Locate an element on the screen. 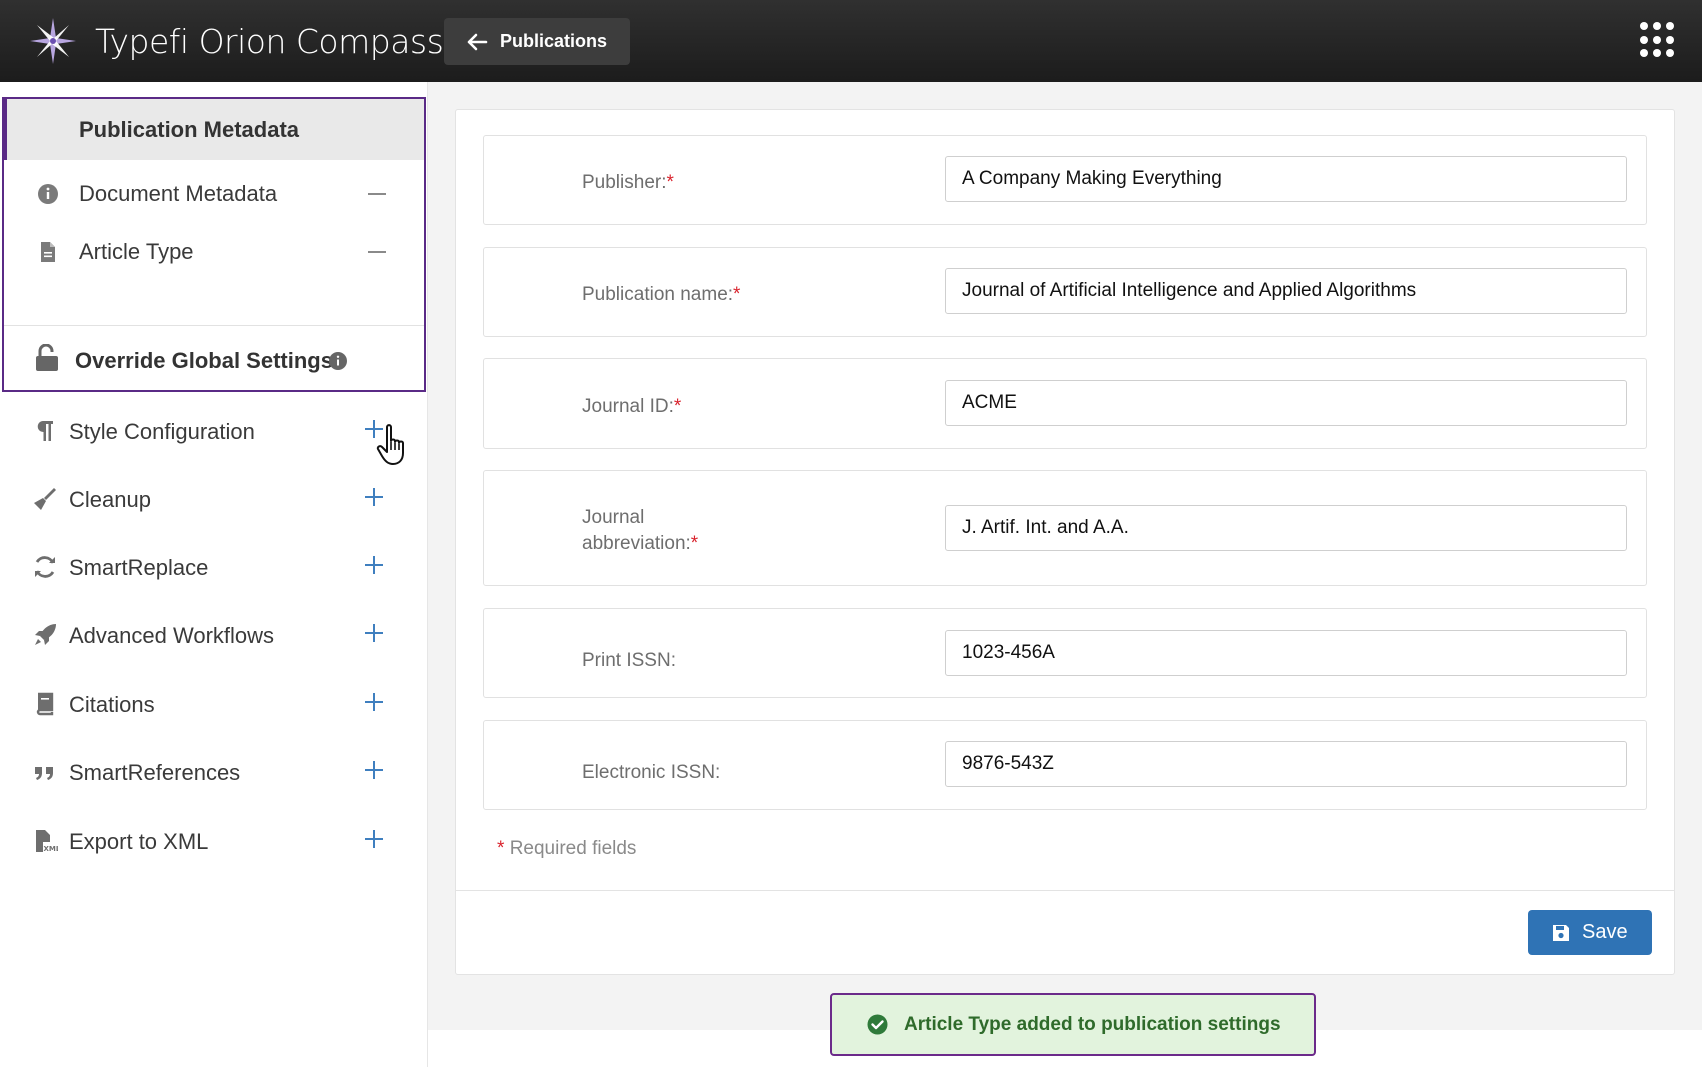 The height and width of the screenshot is (1067, 1702). publication-name-label: Publication name:* is located at coordinates (661, 294).